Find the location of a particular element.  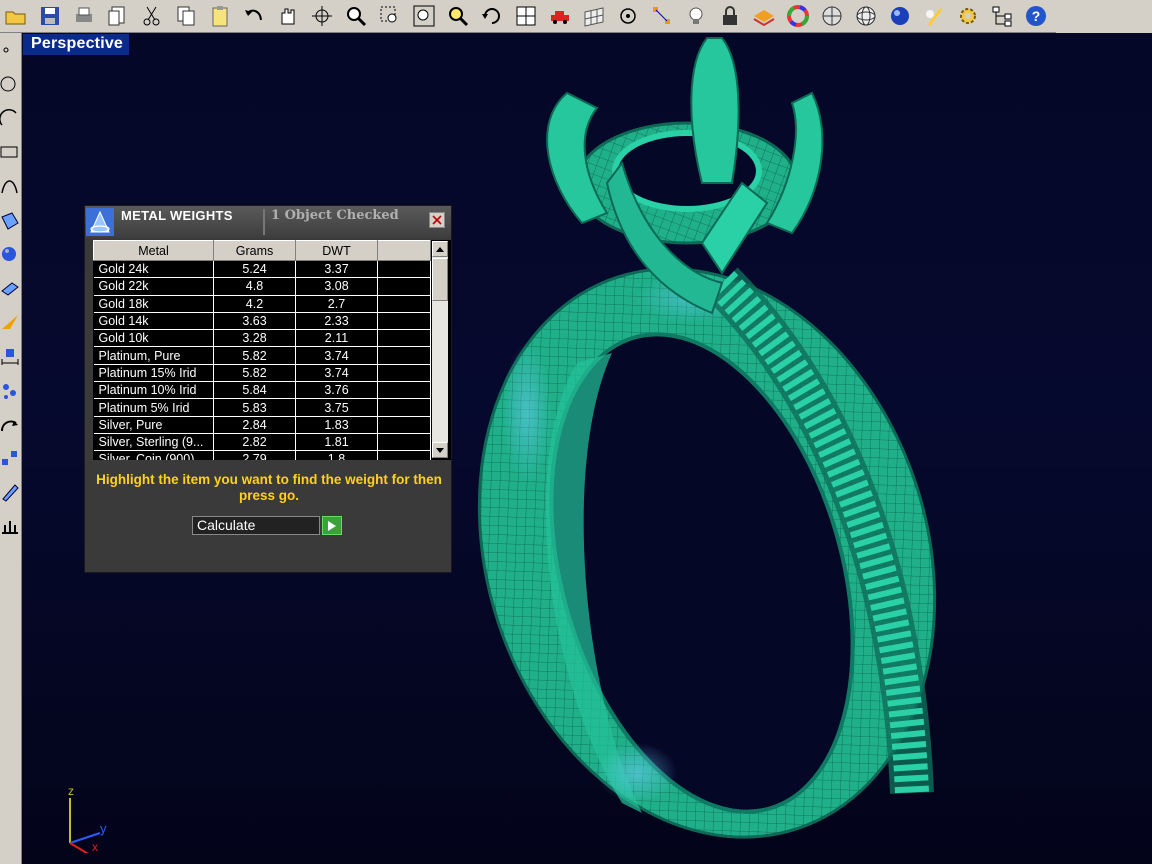

print-button is located at coordinates (84, 16).